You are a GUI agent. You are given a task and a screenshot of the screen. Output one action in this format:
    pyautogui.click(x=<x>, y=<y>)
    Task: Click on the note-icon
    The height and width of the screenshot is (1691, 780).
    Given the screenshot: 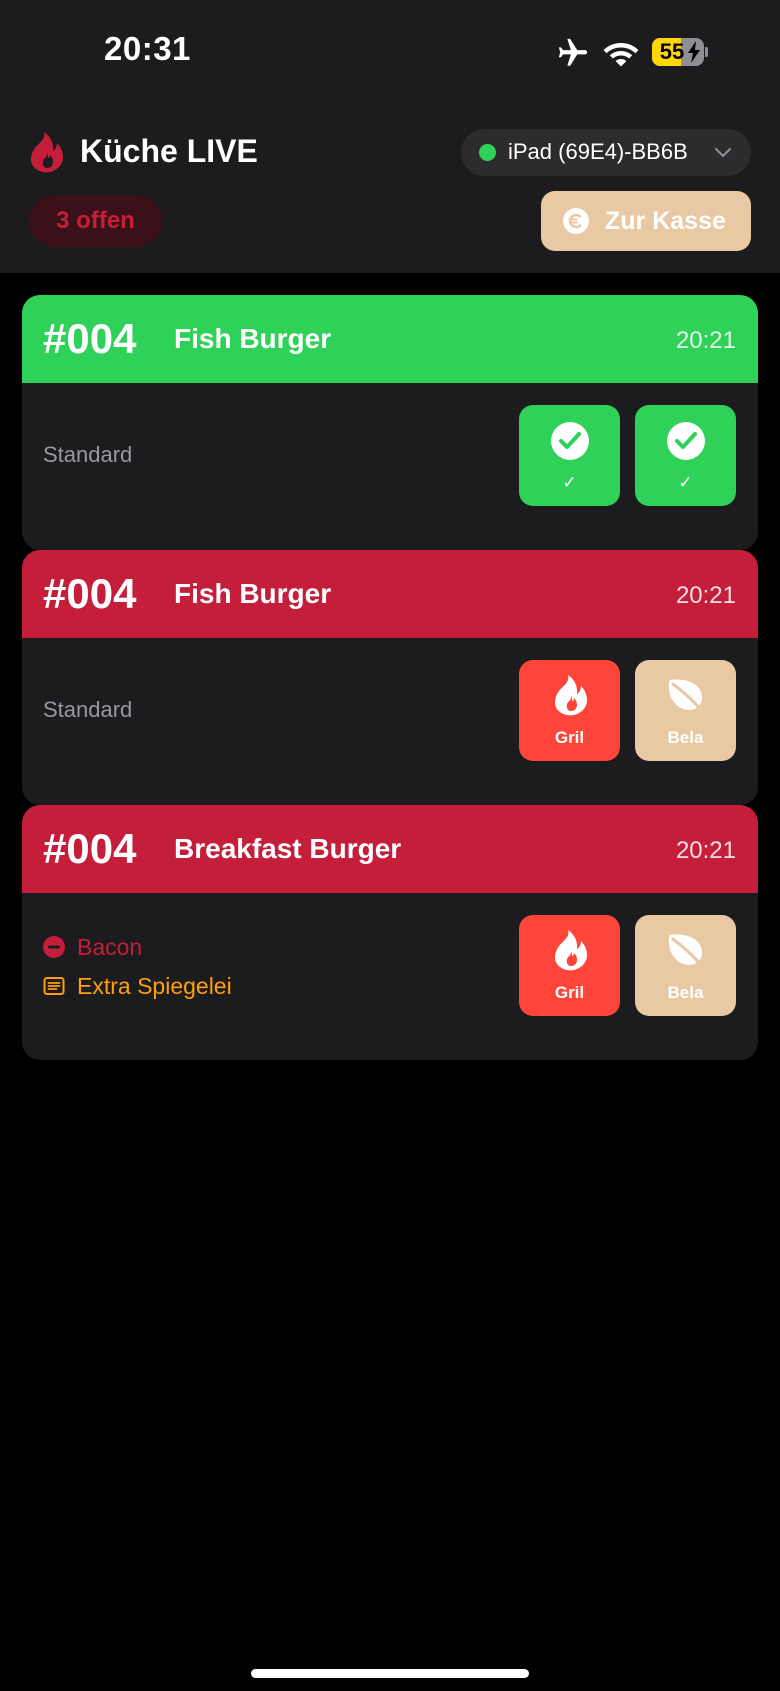 What is the action you would take?
    pyautogui.click(x=54, y=986)
    